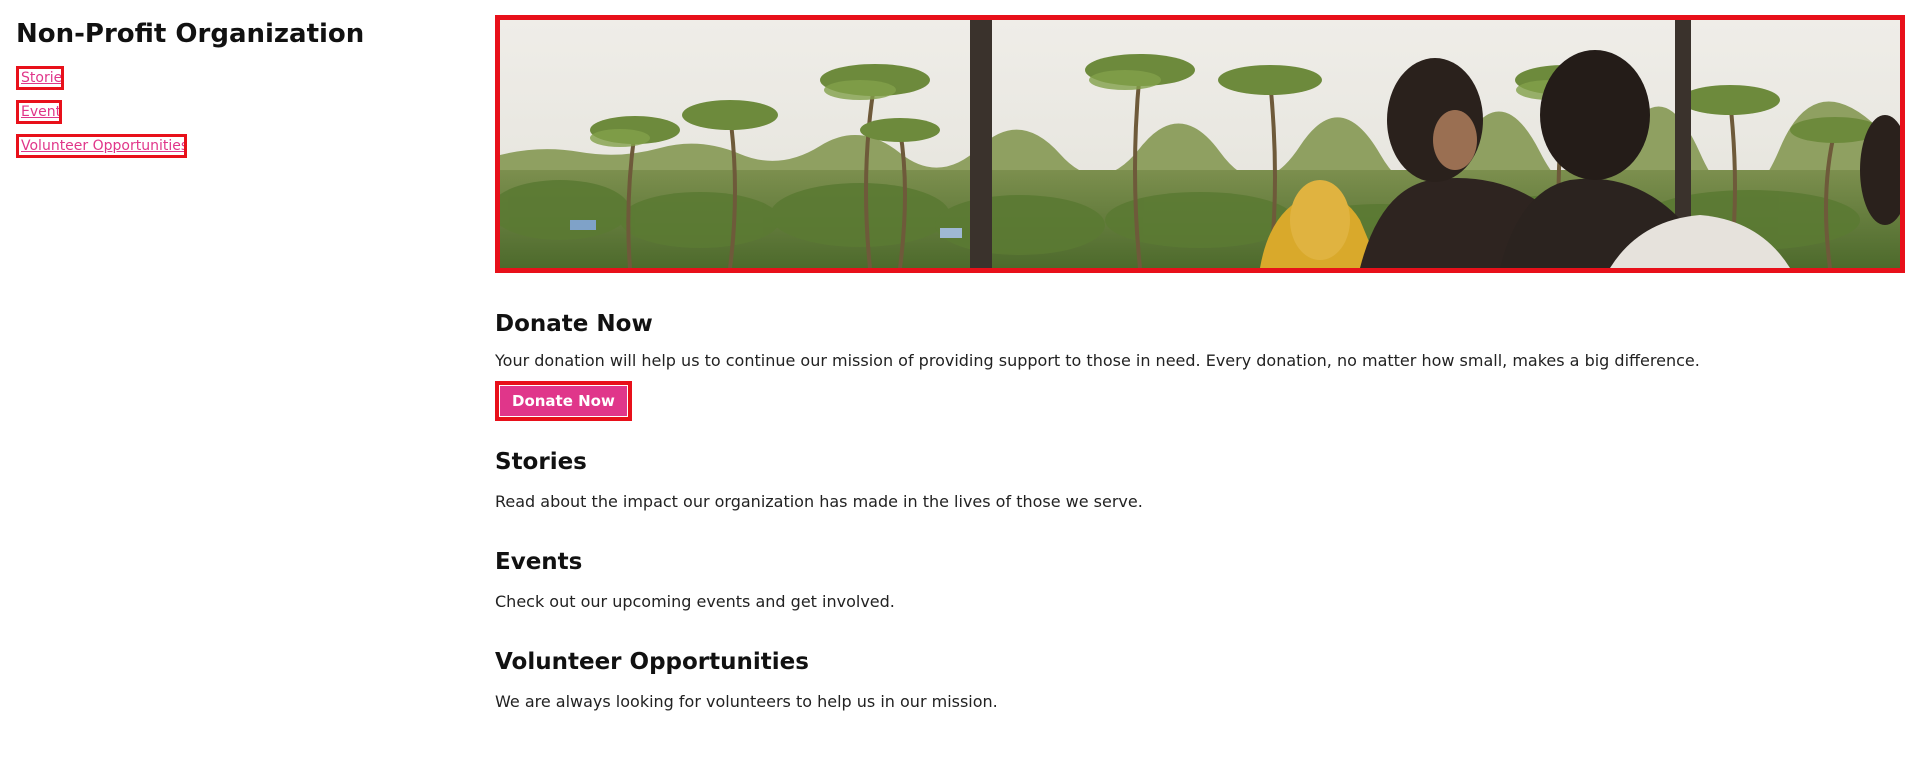 The image size is (1920, 776). Describe the element at coordinates (652, 662) in the screenshot. I see `volunteer-heading: Volunteer Opportunities` at that location.